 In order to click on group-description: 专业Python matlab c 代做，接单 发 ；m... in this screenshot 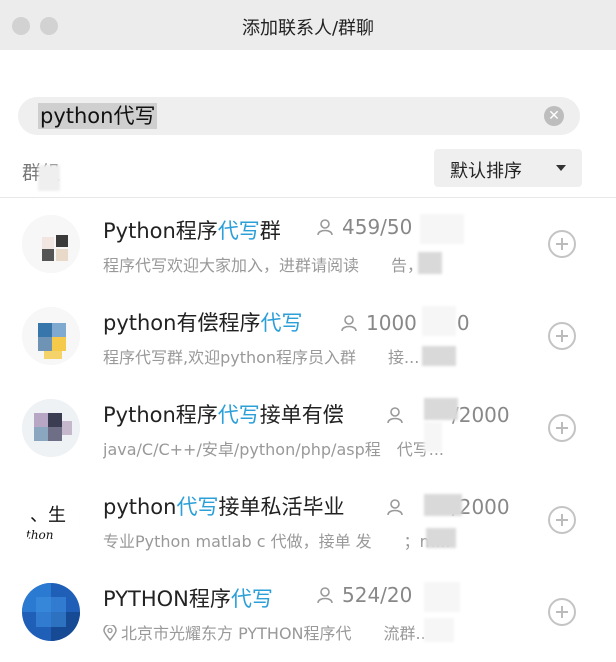, I will do `click(277, 541)`.